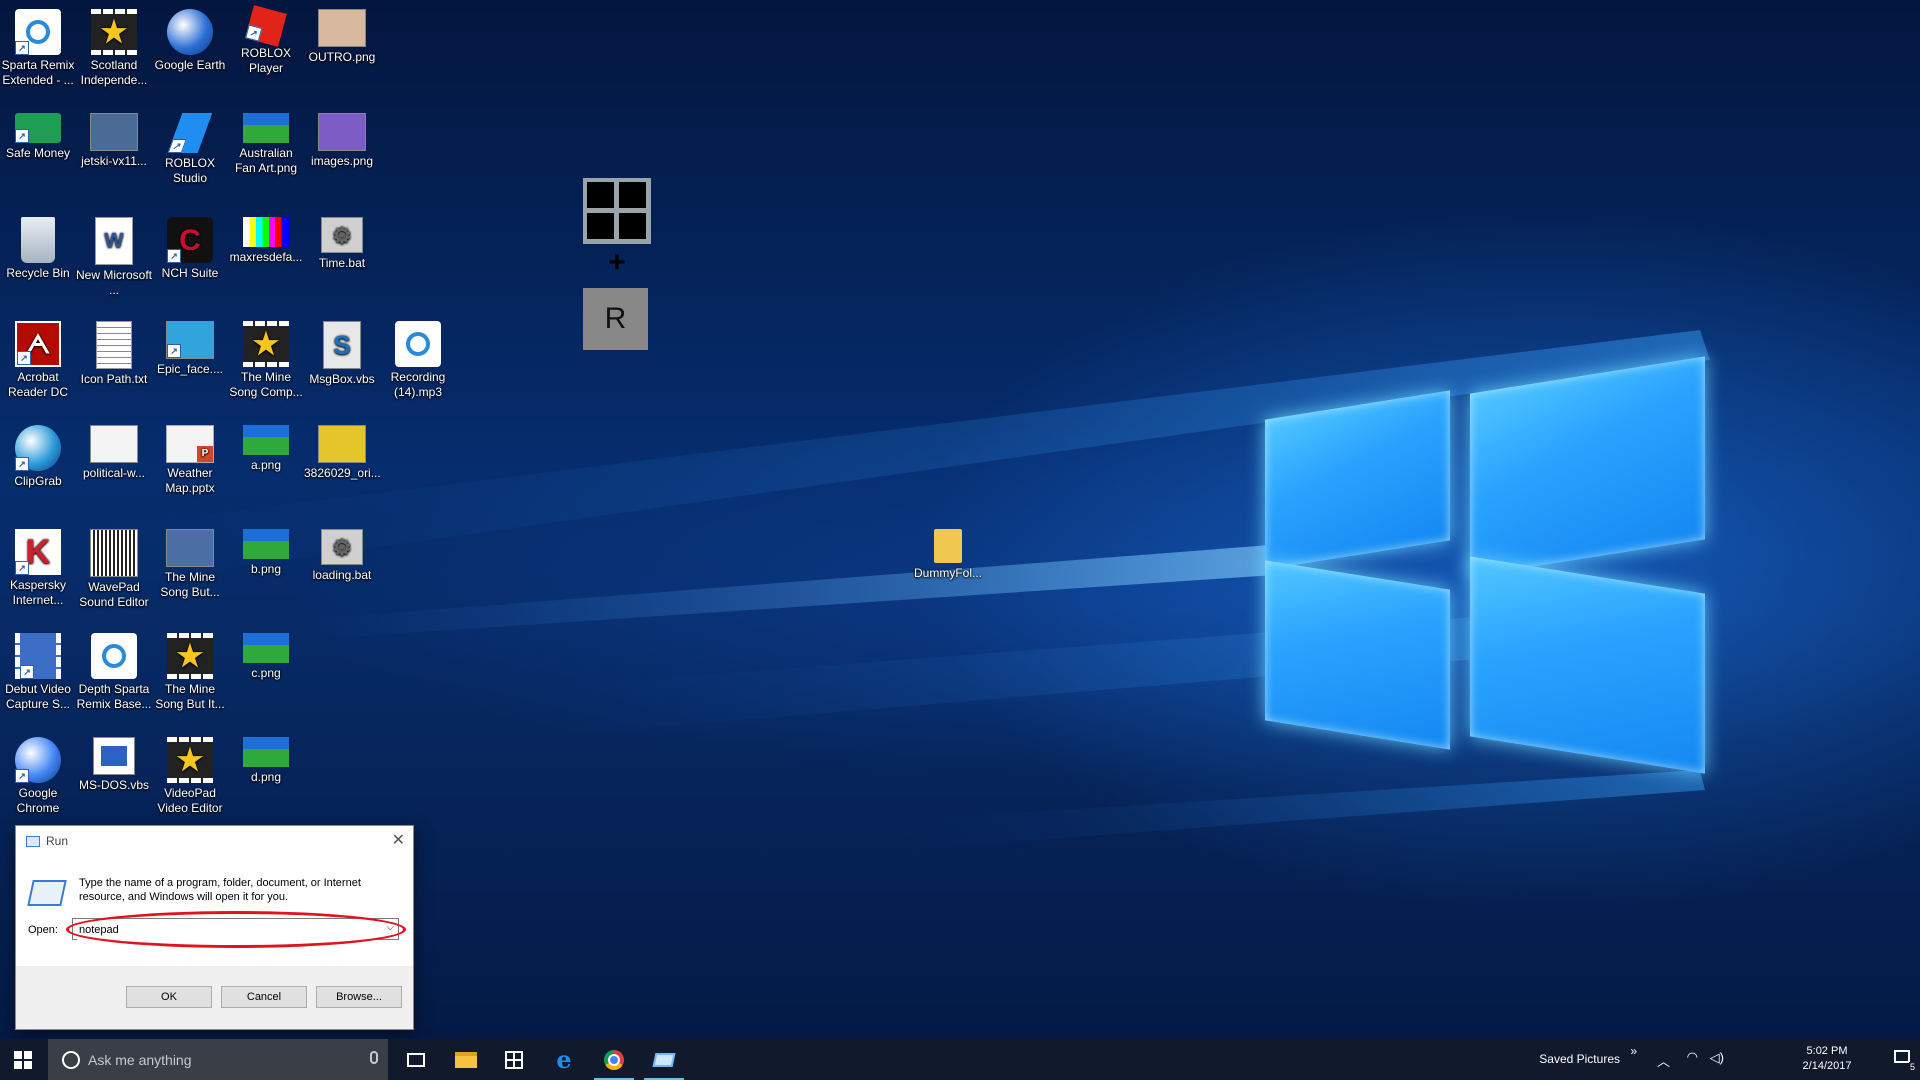 The image size is (1920, 1080). I want to click on open-combobox: ⌵, so click(235, 929).